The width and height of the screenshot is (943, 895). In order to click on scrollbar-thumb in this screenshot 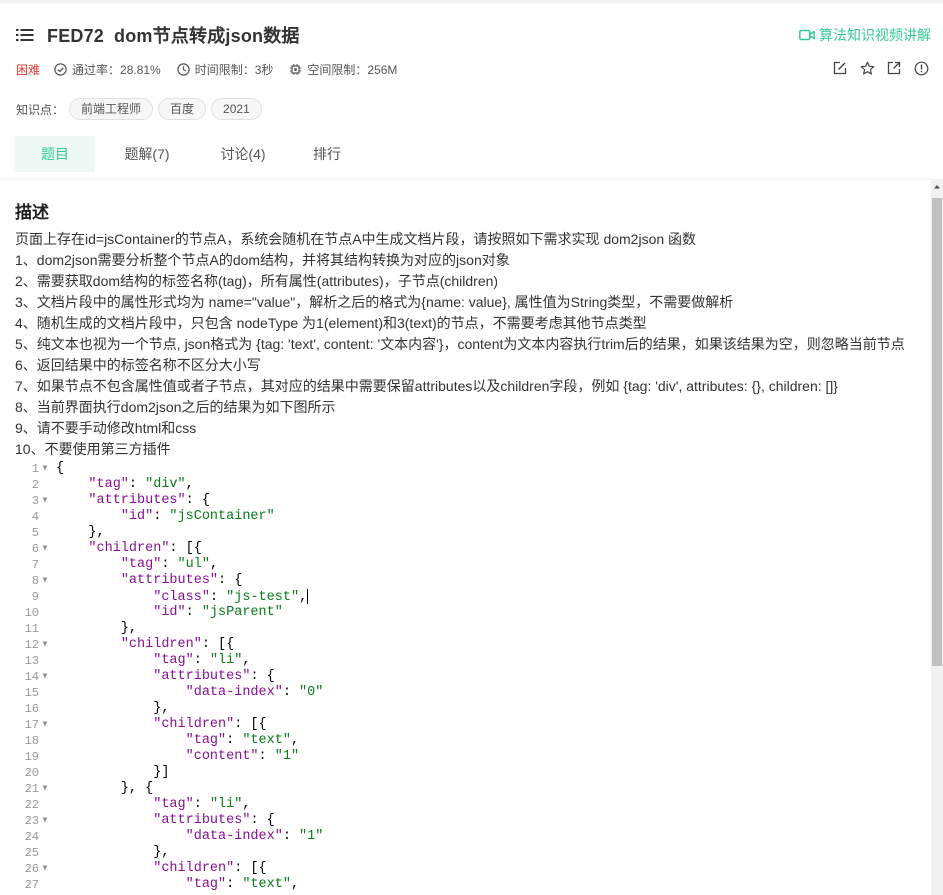, I will do `click(937, 432)`.